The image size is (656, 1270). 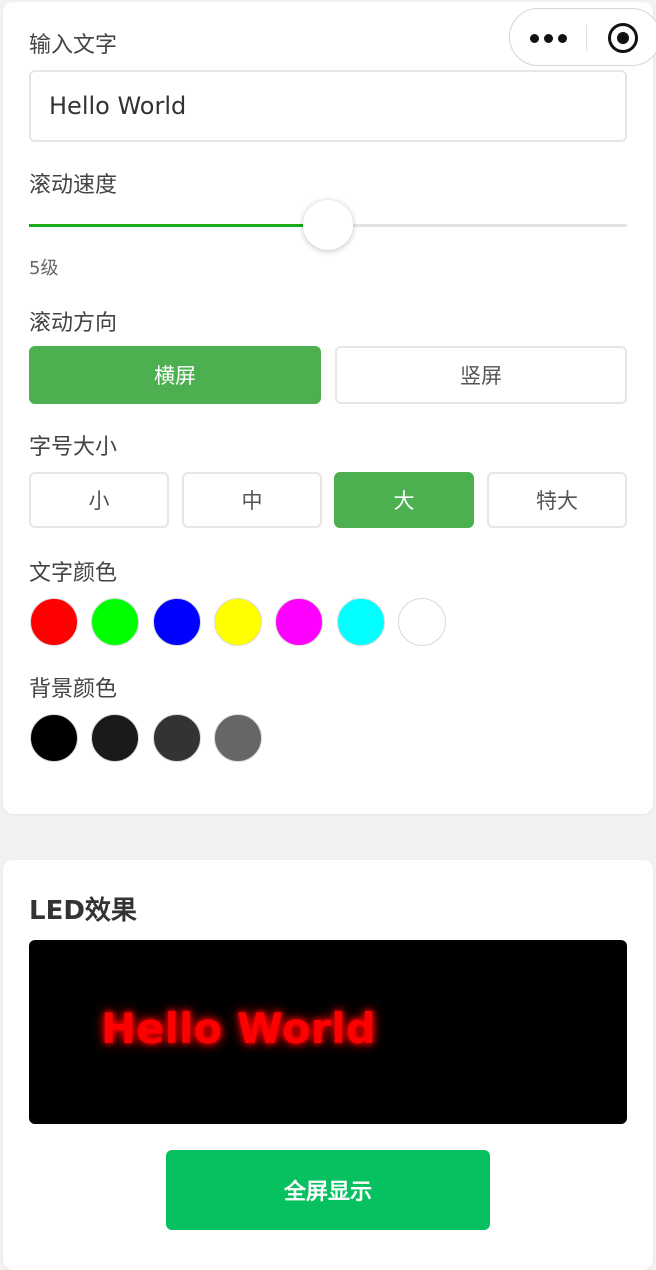 I want to click on direction-label: 滚动方向, so click(x=73, y=323).